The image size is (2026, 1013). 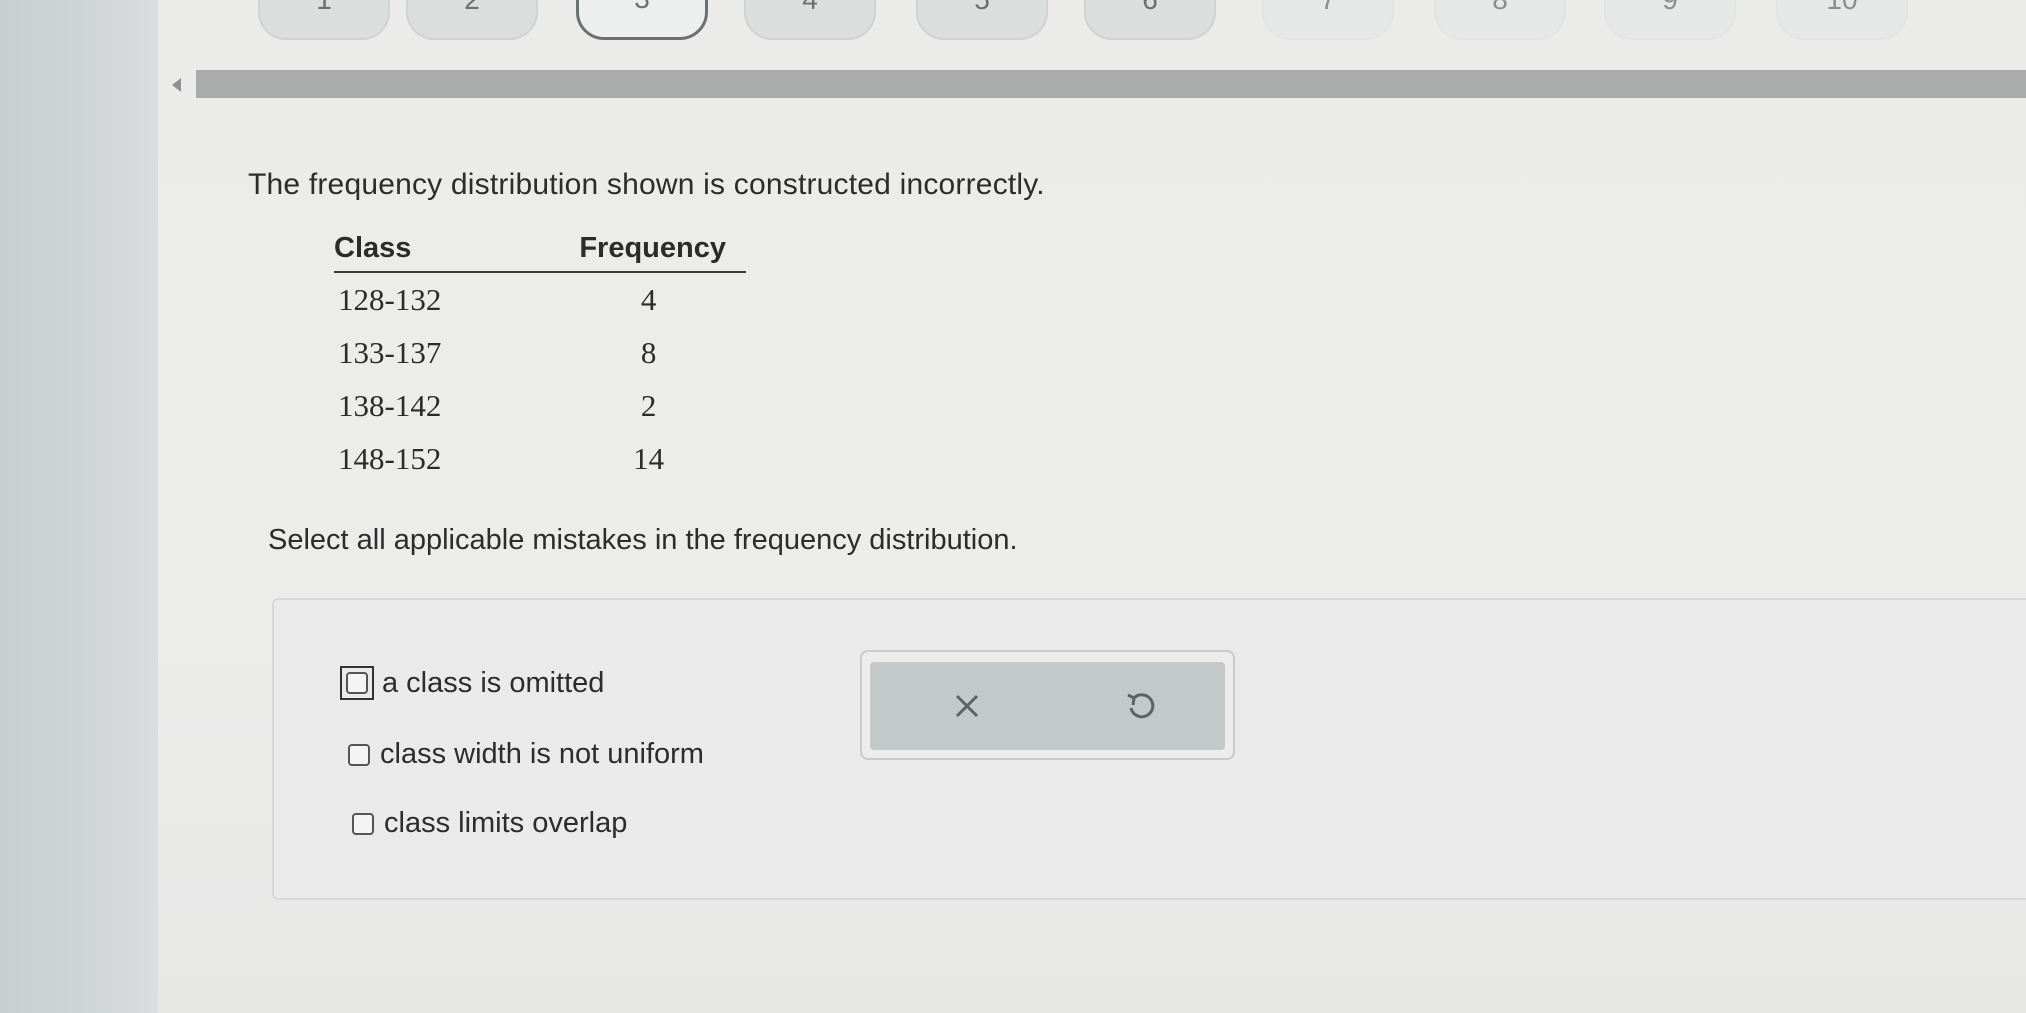 What do you see at coordinates (390, 405) in the screenshot?
I see `class-cell: 138-142` at bounding box center [390, 405].